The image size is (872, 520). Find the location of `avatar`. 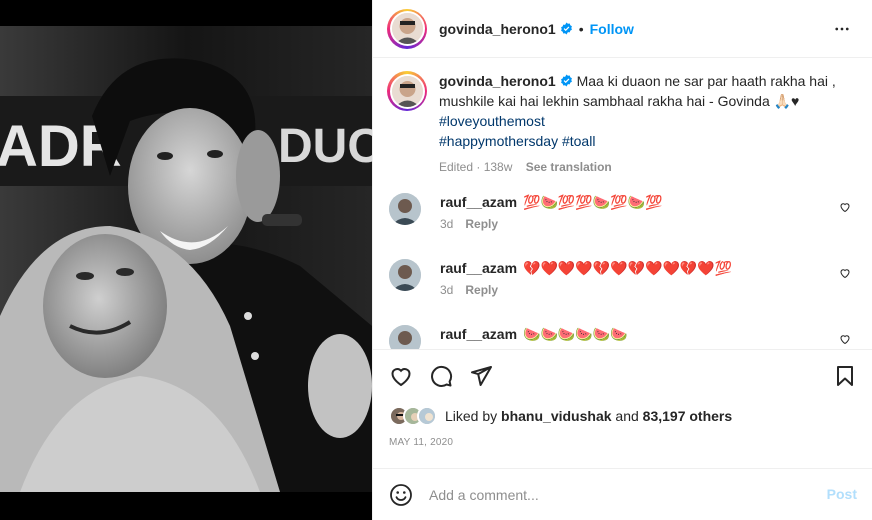

avatar is located at coordinates (407, 28).